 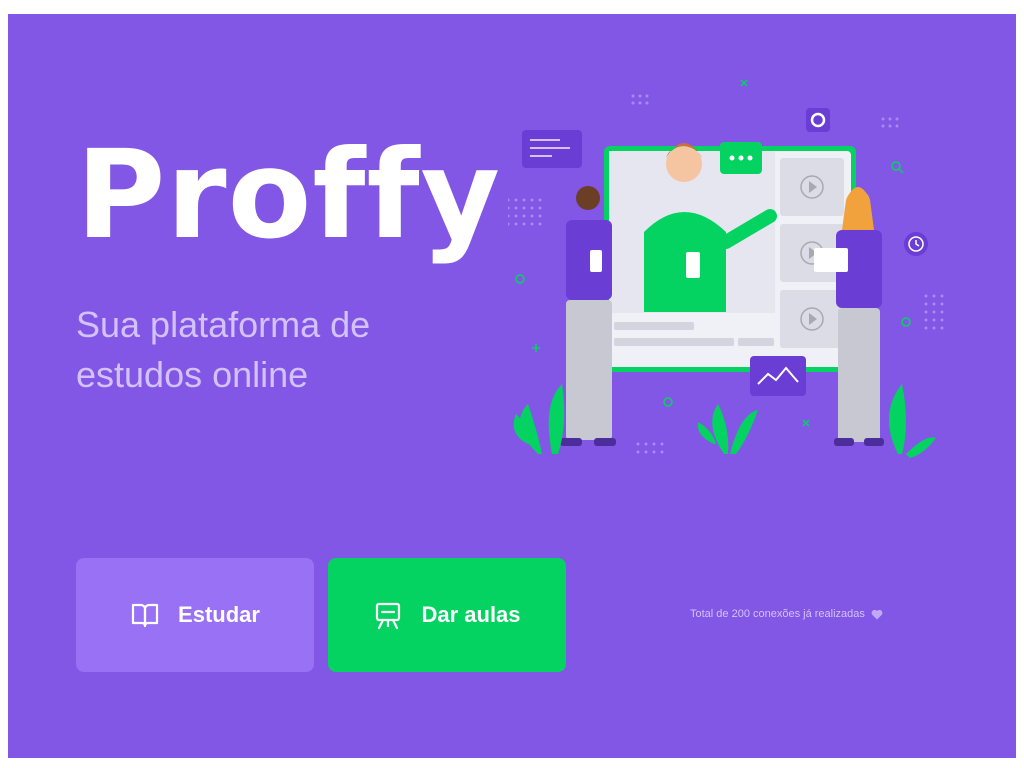 I want to click on teach-button: Dar aulas, so click(x=447, y=615).